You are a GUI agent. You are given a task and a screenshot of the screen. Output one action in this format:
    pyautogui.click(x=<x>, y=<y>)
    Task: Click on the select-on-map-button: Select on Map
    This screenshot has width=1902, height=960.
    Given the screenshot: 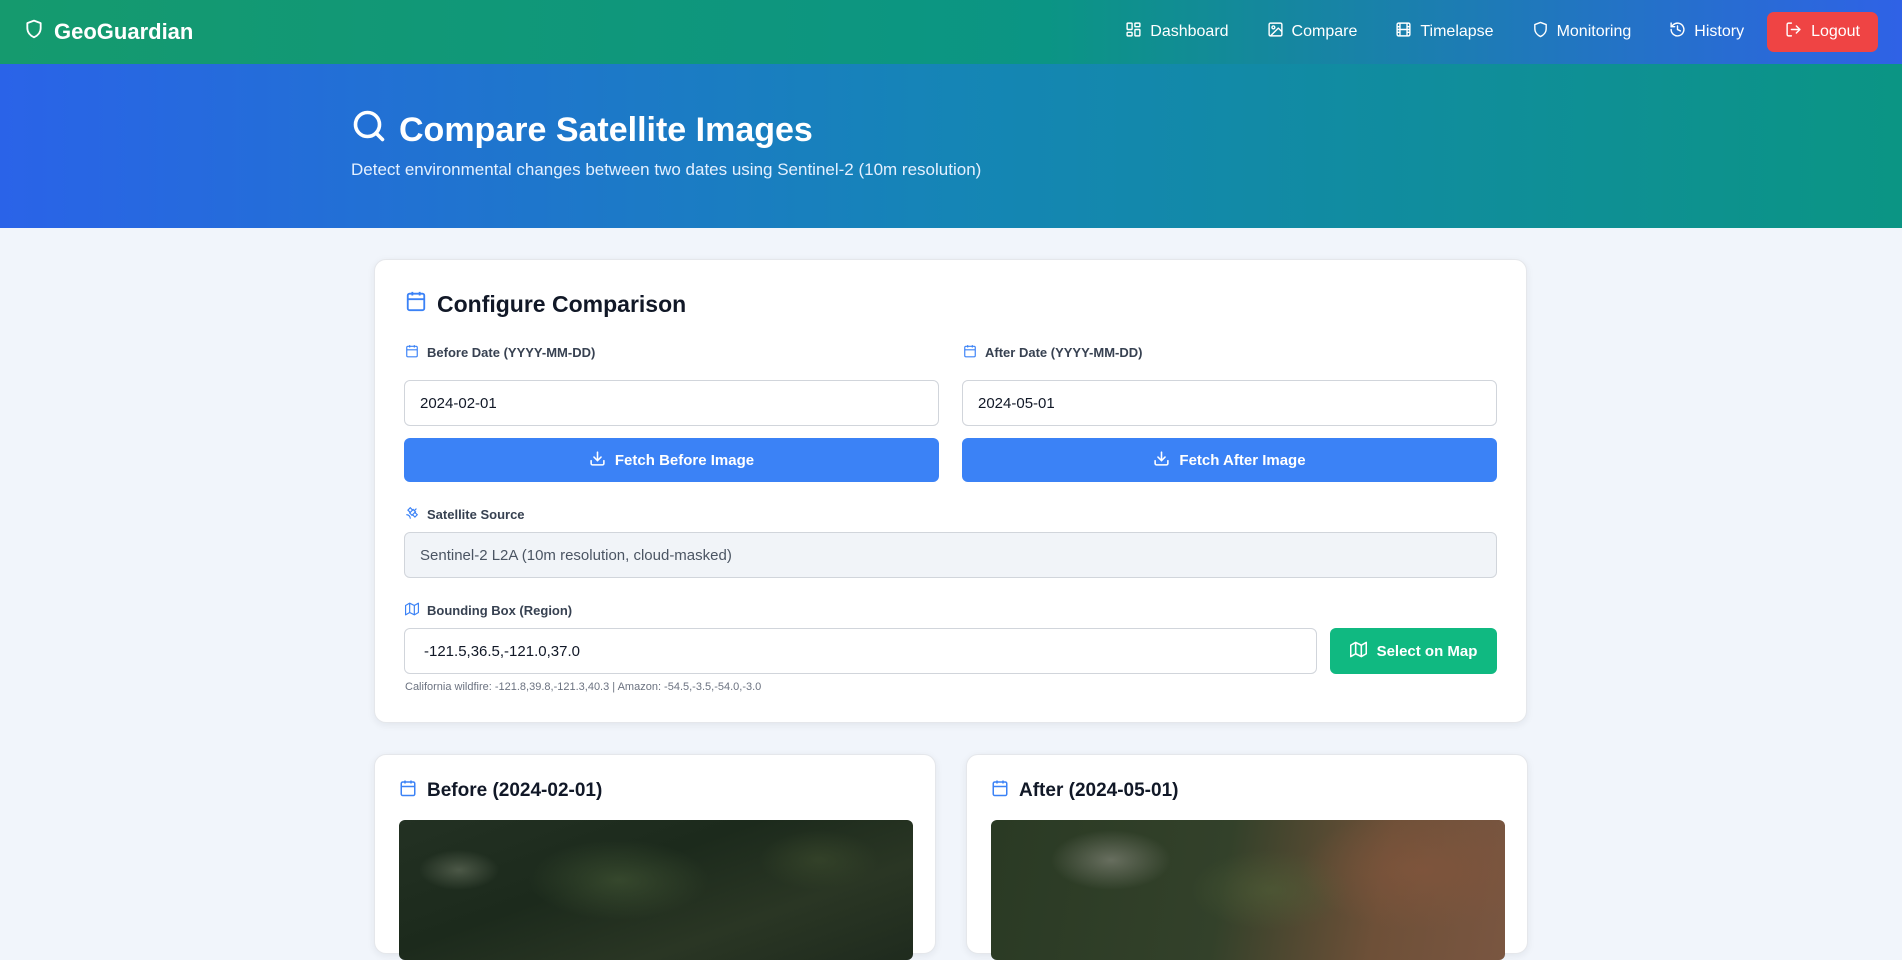 What is the action you would take?
    pyautogui.click(x=1413, y=651)
    